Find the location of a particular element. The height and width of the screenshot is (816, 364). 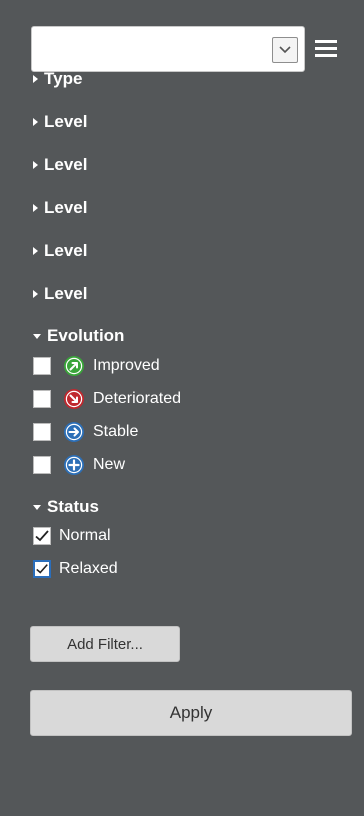

status-item-normal: Normal is located at coordinates (72, 536).